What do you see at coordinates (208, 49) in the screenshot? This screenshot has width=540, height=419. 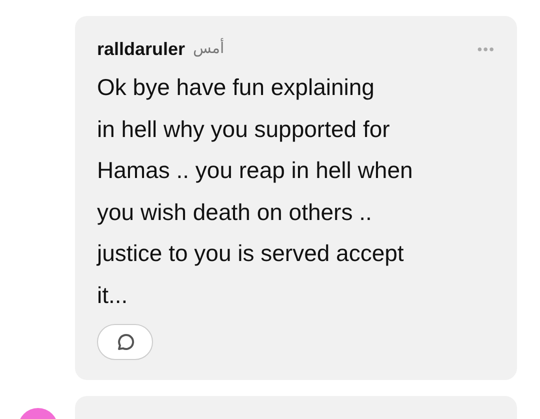 I see `timestamp: أمس` at bounding box center [208, 49].